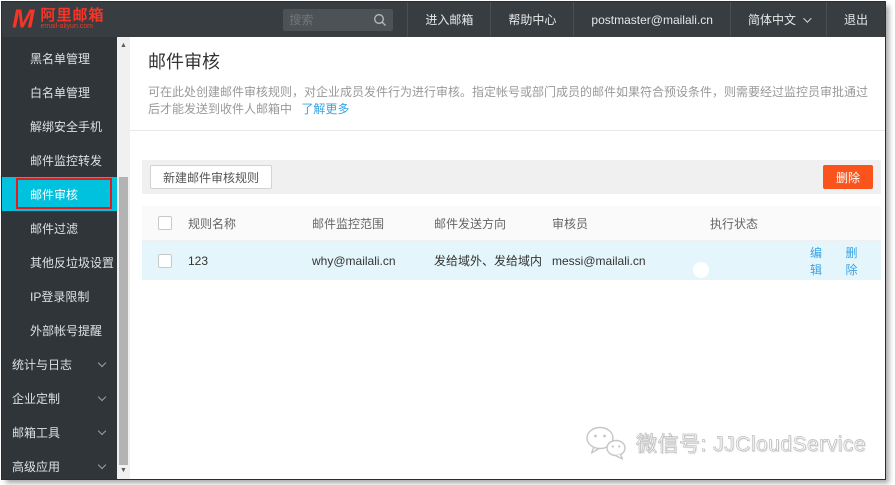 This screenshot has height=485, width=895. Describe the element at coordinates (36, 398) in the screenshot. I see `sidebar-group-label: 企业定制` at that location.